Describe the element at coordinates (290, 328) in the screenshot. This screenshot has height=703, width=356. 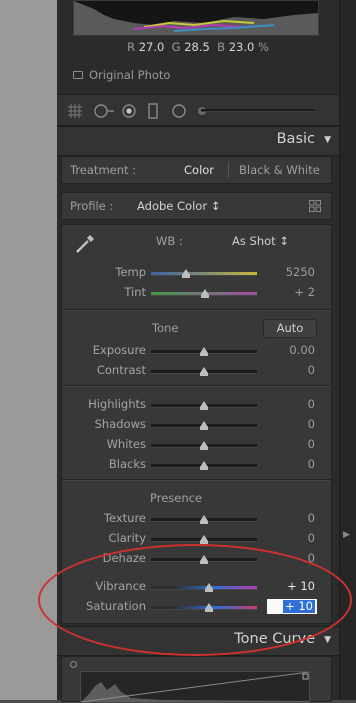
I see `auto-tone-button: Auto` at that location.